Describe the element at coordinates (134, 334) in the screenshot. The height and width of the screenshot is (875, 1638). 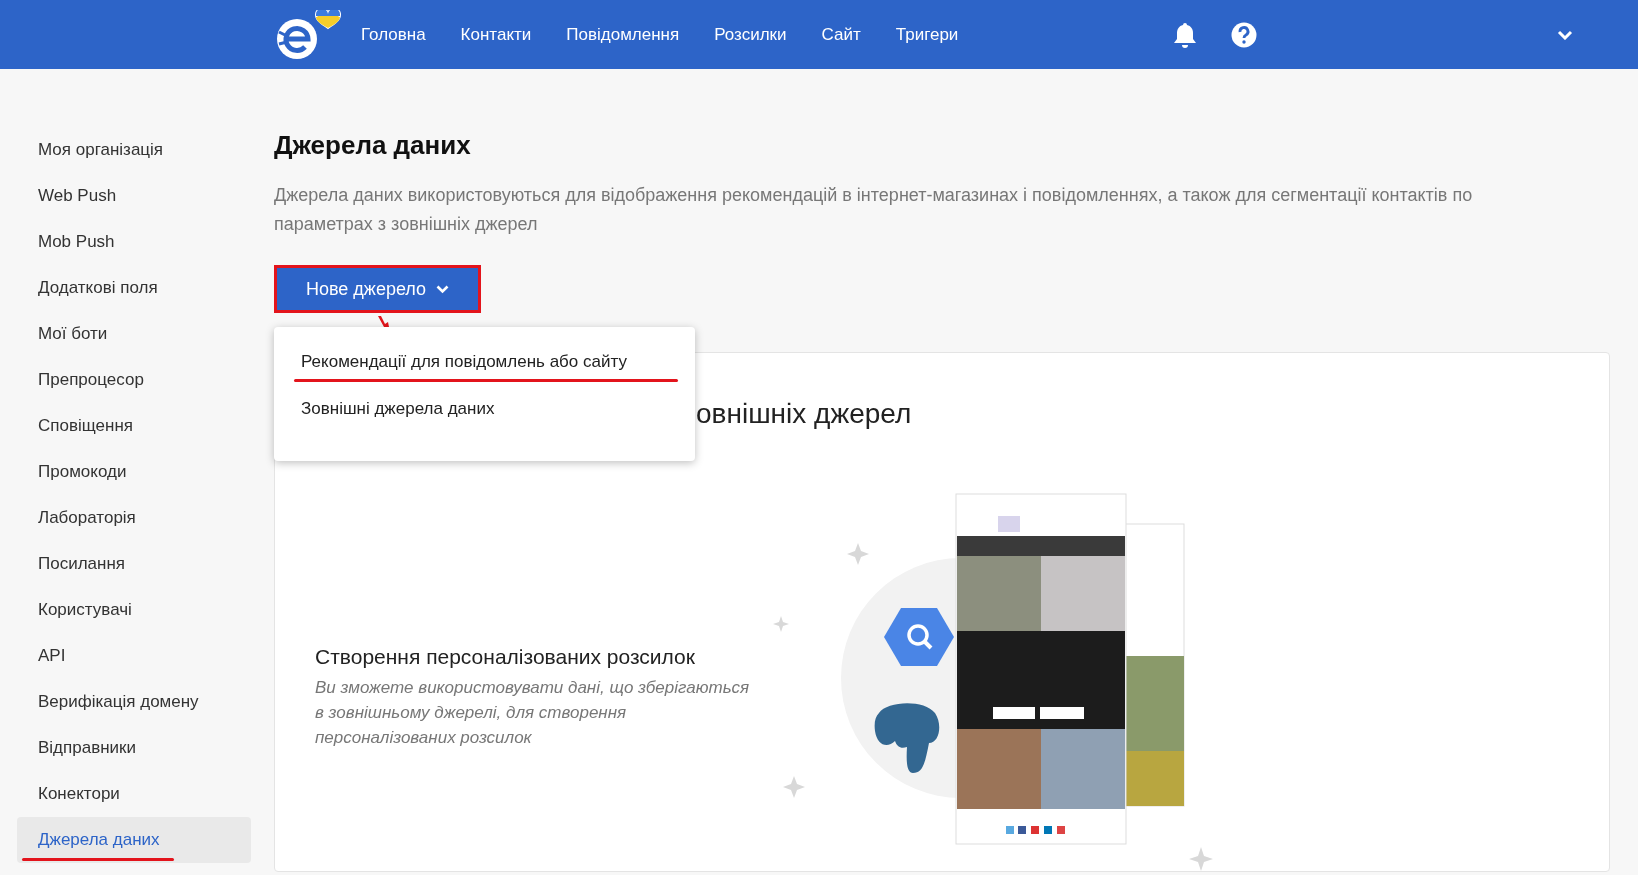
I see `sidebar-item: Мої боти` at that location.